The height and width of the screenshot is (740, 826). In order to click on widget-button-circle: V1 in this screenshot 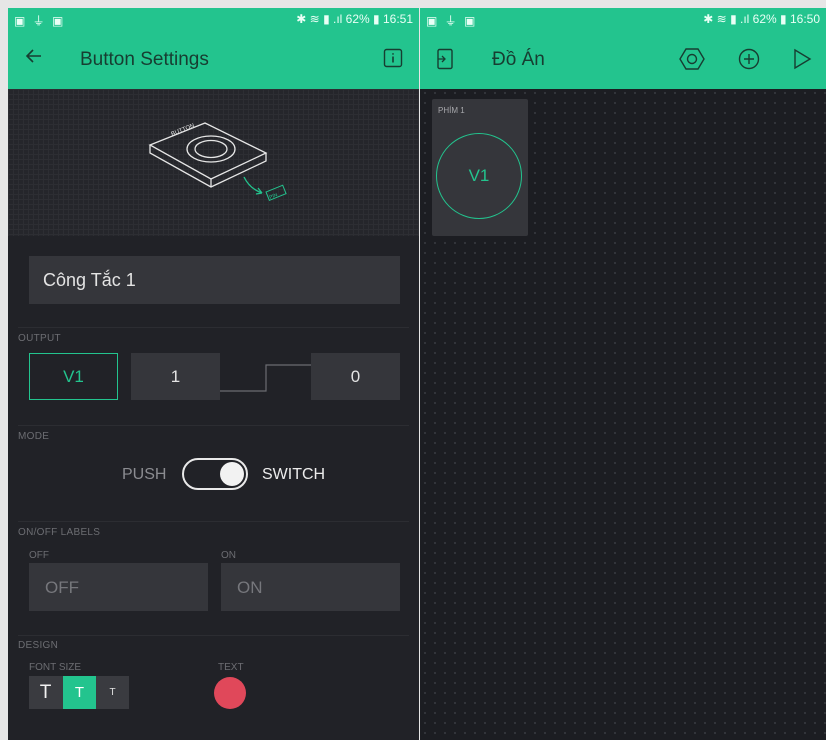, I will do `click(479, 176)`.